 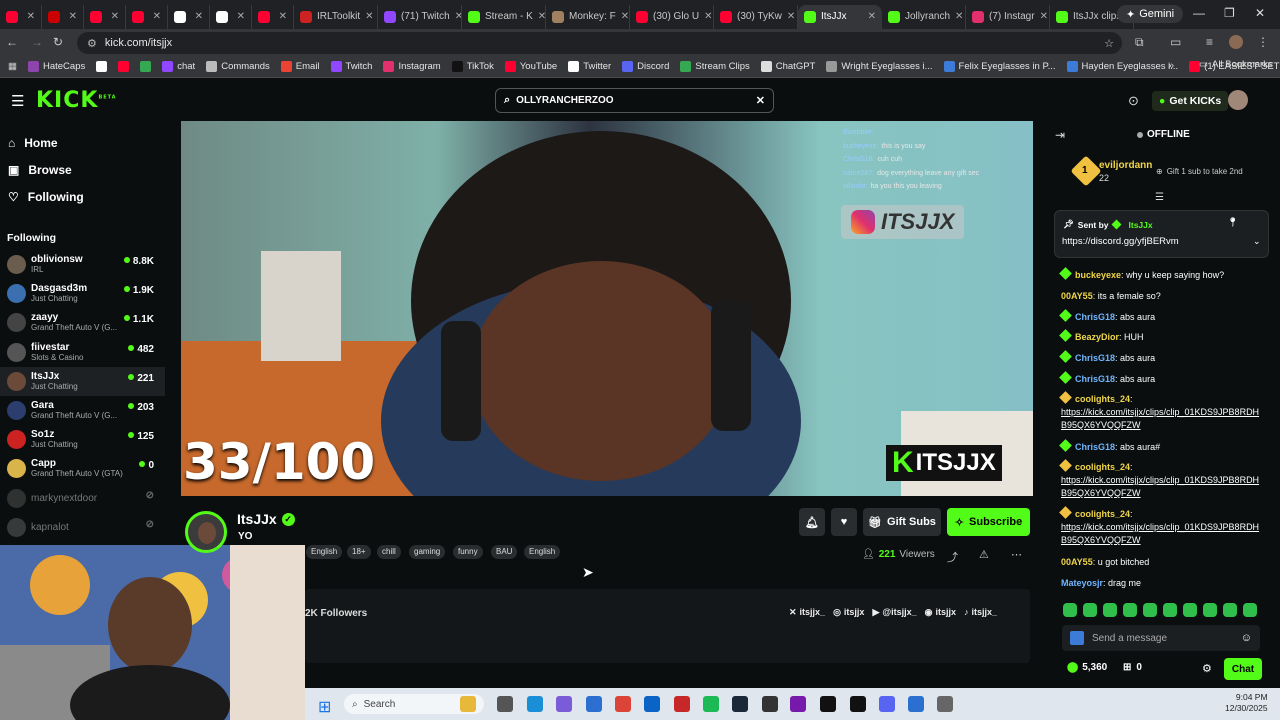 I want to click on chat-input: Send a message ☺, so click(x=1161, y=638).